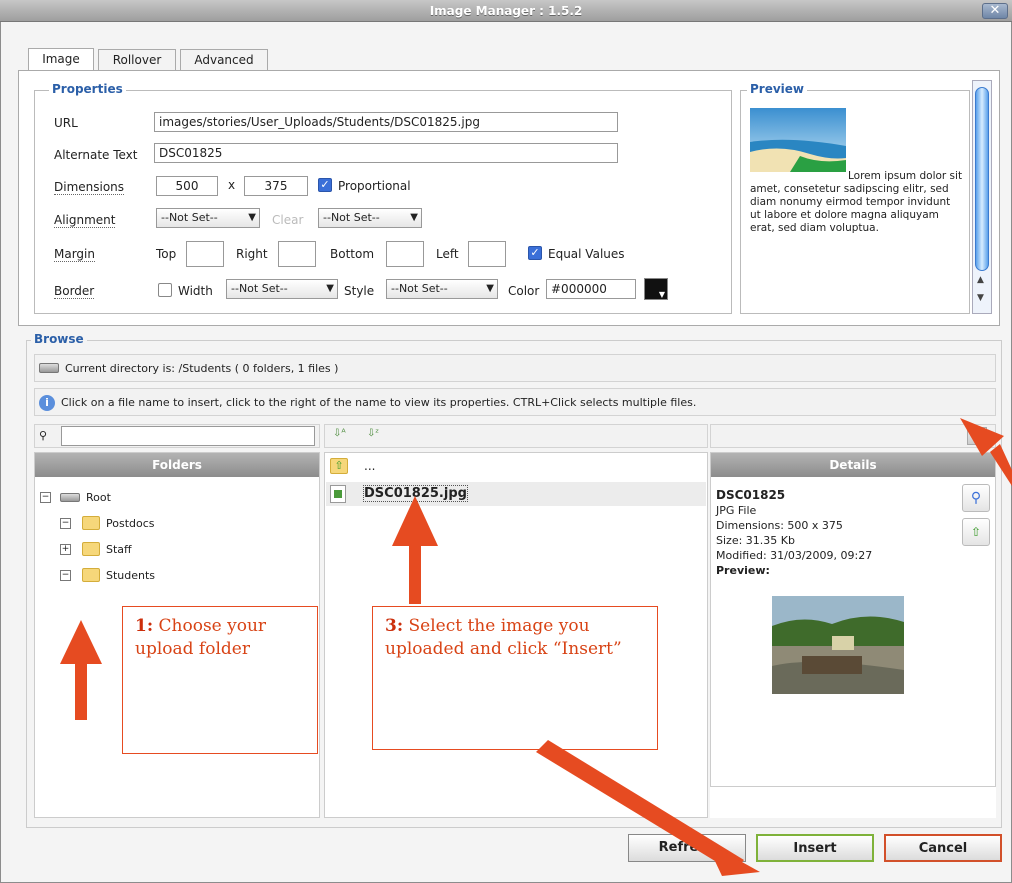 Image resolution: width=1012 pixels, height=883 pixels. I want to click on window-title: Image Manager : 1.5.2, so click(506, 11).